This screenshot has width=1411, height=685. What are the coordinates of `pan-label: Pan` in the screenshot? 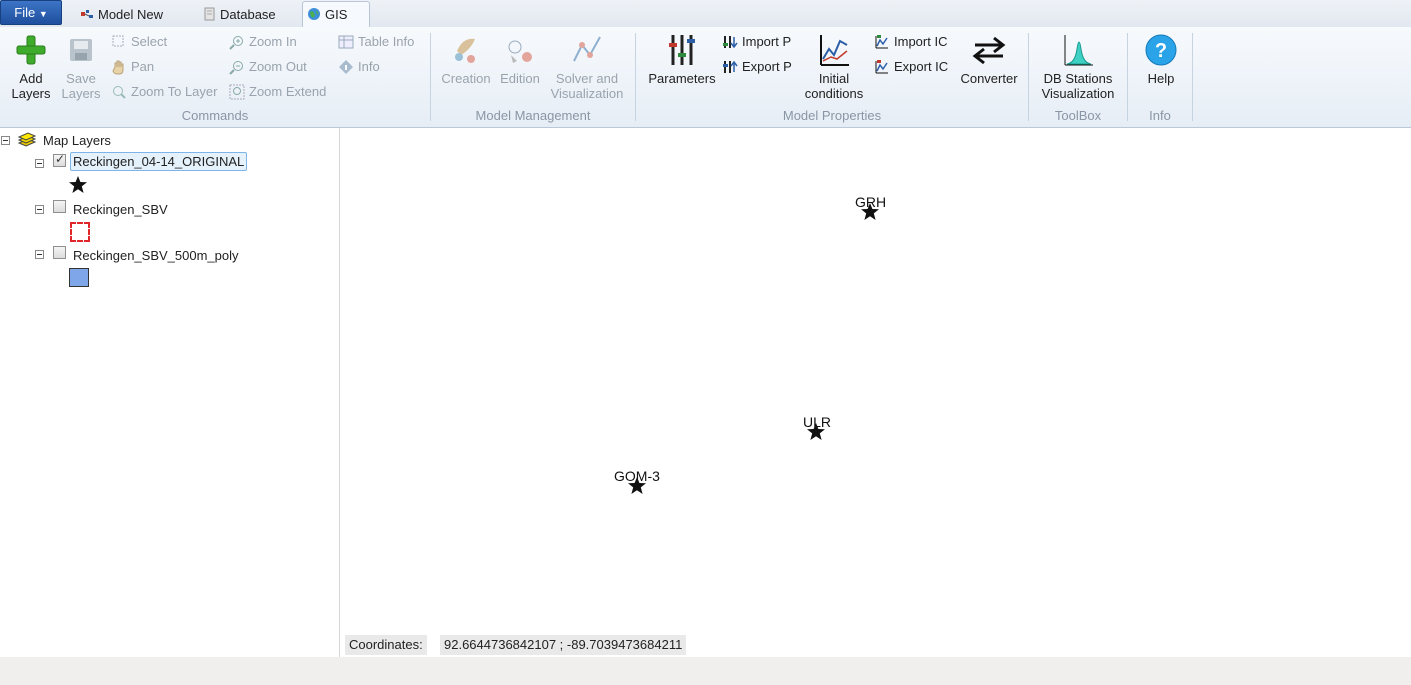 It's located at (143, 66).